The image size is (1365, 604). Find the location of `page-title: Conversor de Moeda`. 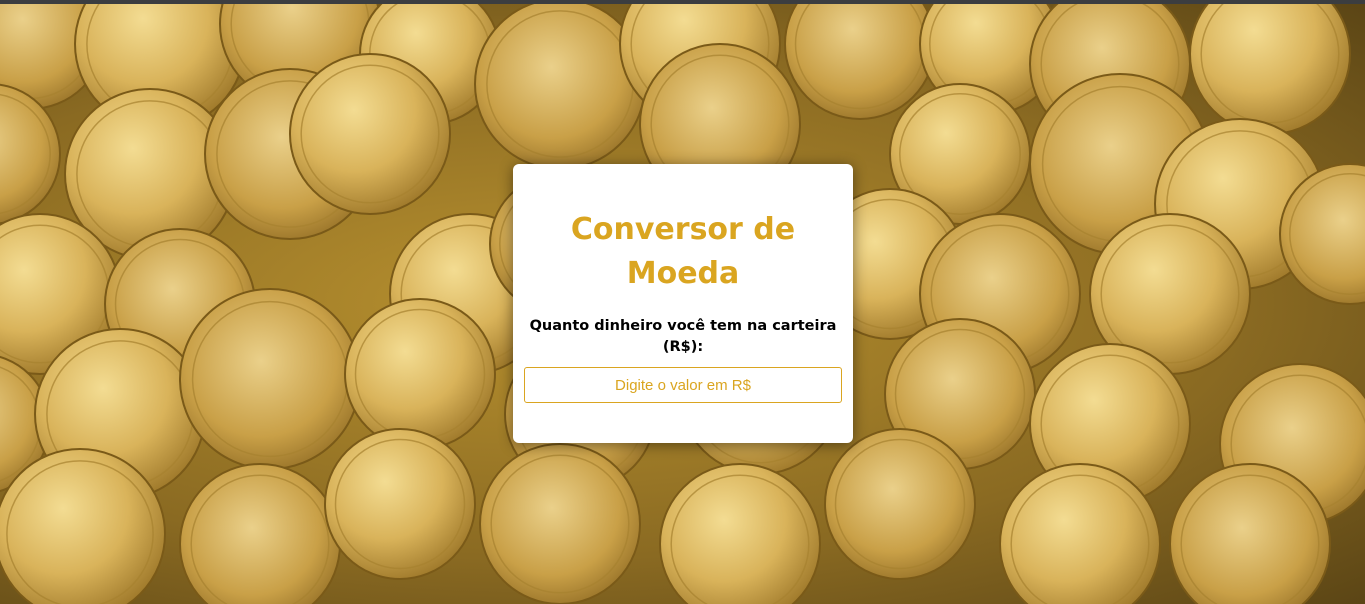

page-title: Conversor de Moeda is located at coordinates (683, 251).